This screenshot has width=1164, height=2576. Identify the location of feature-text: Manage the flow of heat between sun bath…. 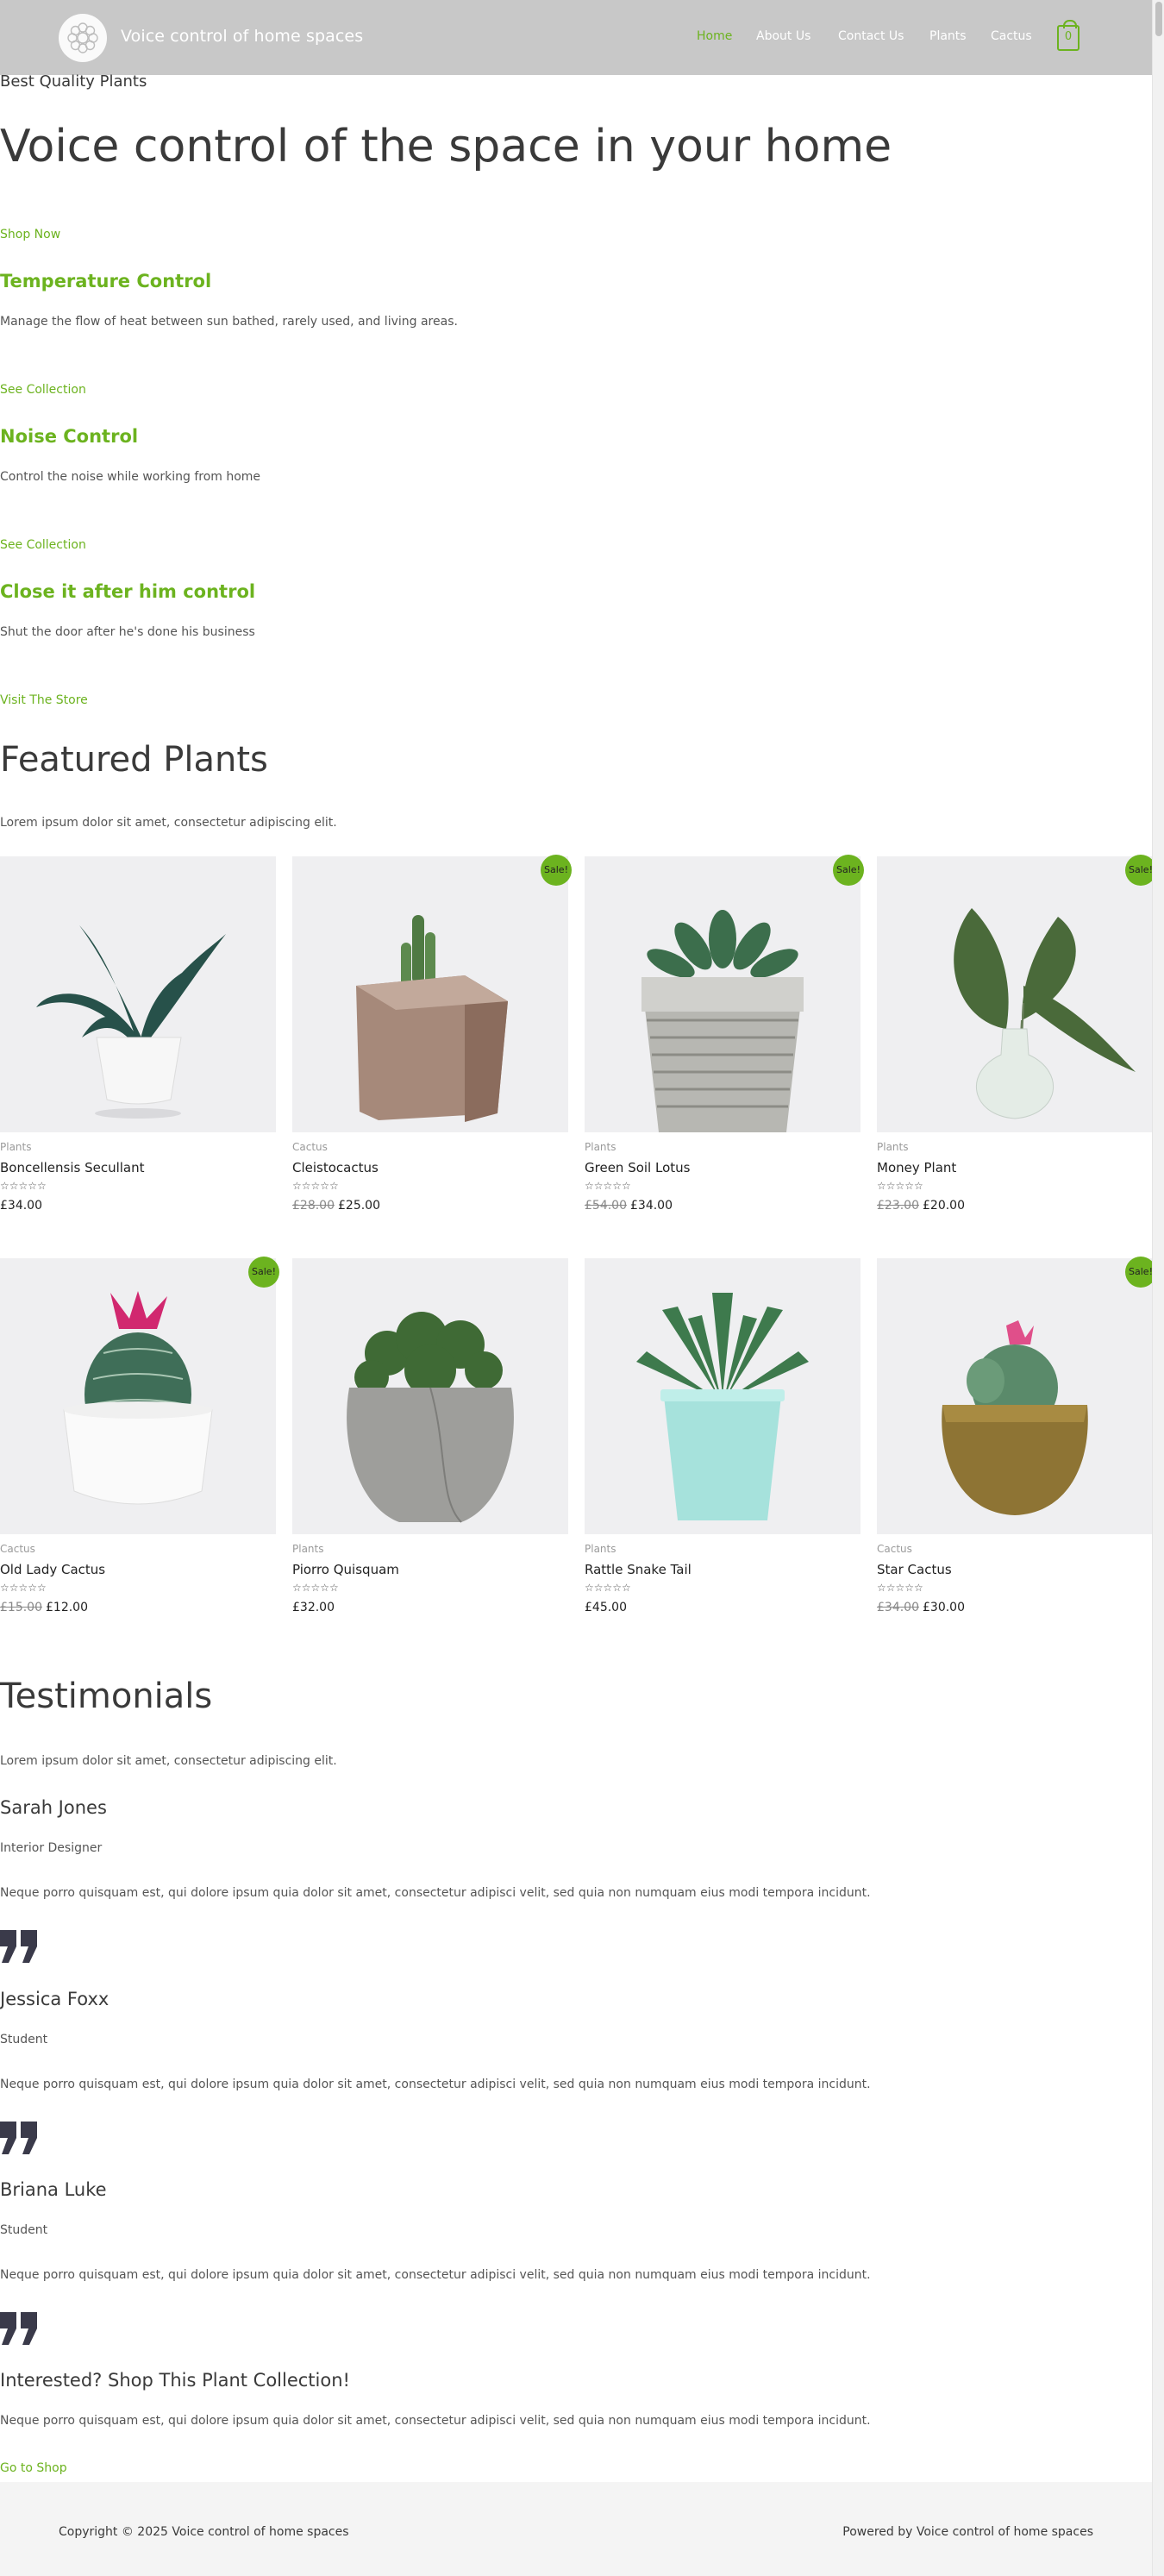
(229, 322).